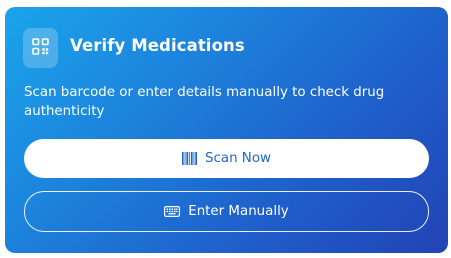  What do you see at coordinates (238, 211) in the screenshot?
I see `enter-manually-label: Enter Manually` at bounding box center [238, 211].